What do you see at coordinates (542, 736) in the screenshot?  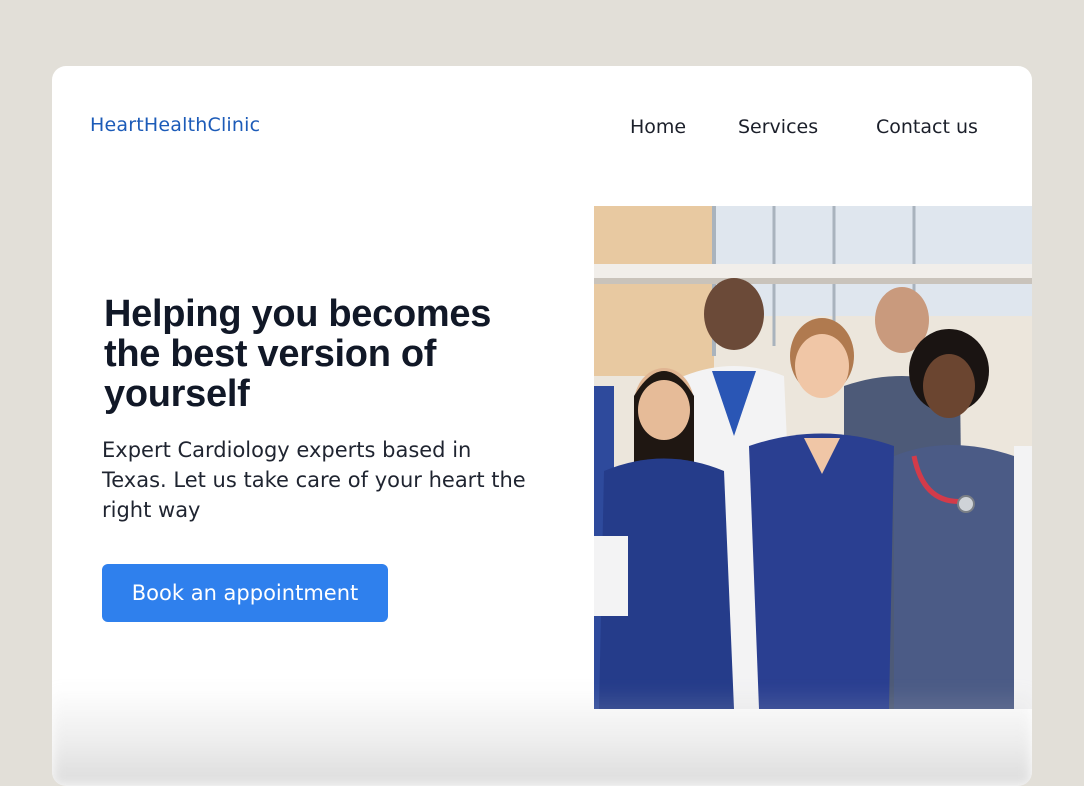 I see `footer-shadow` at bounding box center [542, 736].